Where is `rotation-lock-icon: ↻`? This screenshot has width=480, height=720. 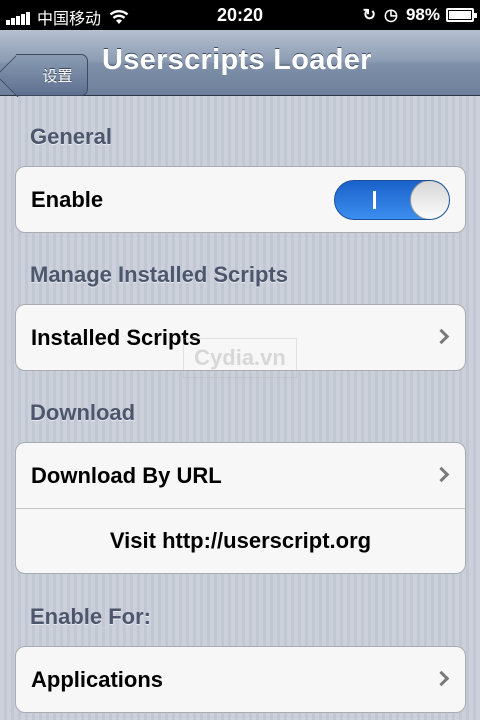 rotation-lock-icon: ↻ is located at coordinates (369, 15).